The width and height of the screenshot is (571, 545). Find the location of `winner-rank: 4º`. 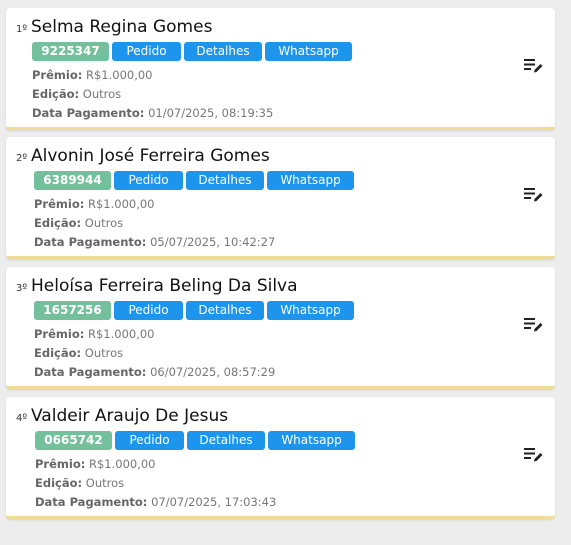

winner-rank: 4º is located at coordinates (22, 418).